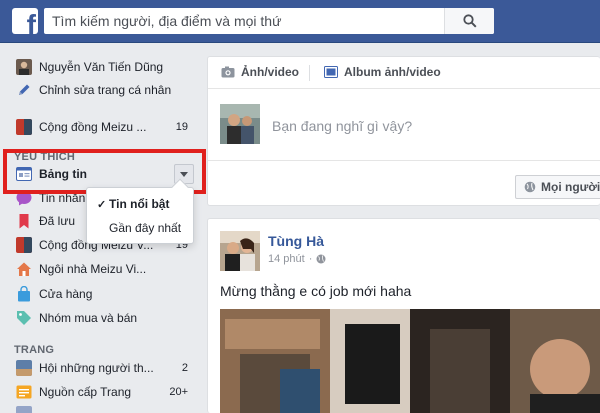 Image resolution: width=600 pixels, height=413 pixels. Describe the element at coordinates (178, 392) in the screenshot. I see `sidebar-item-count: 20+` at that location.